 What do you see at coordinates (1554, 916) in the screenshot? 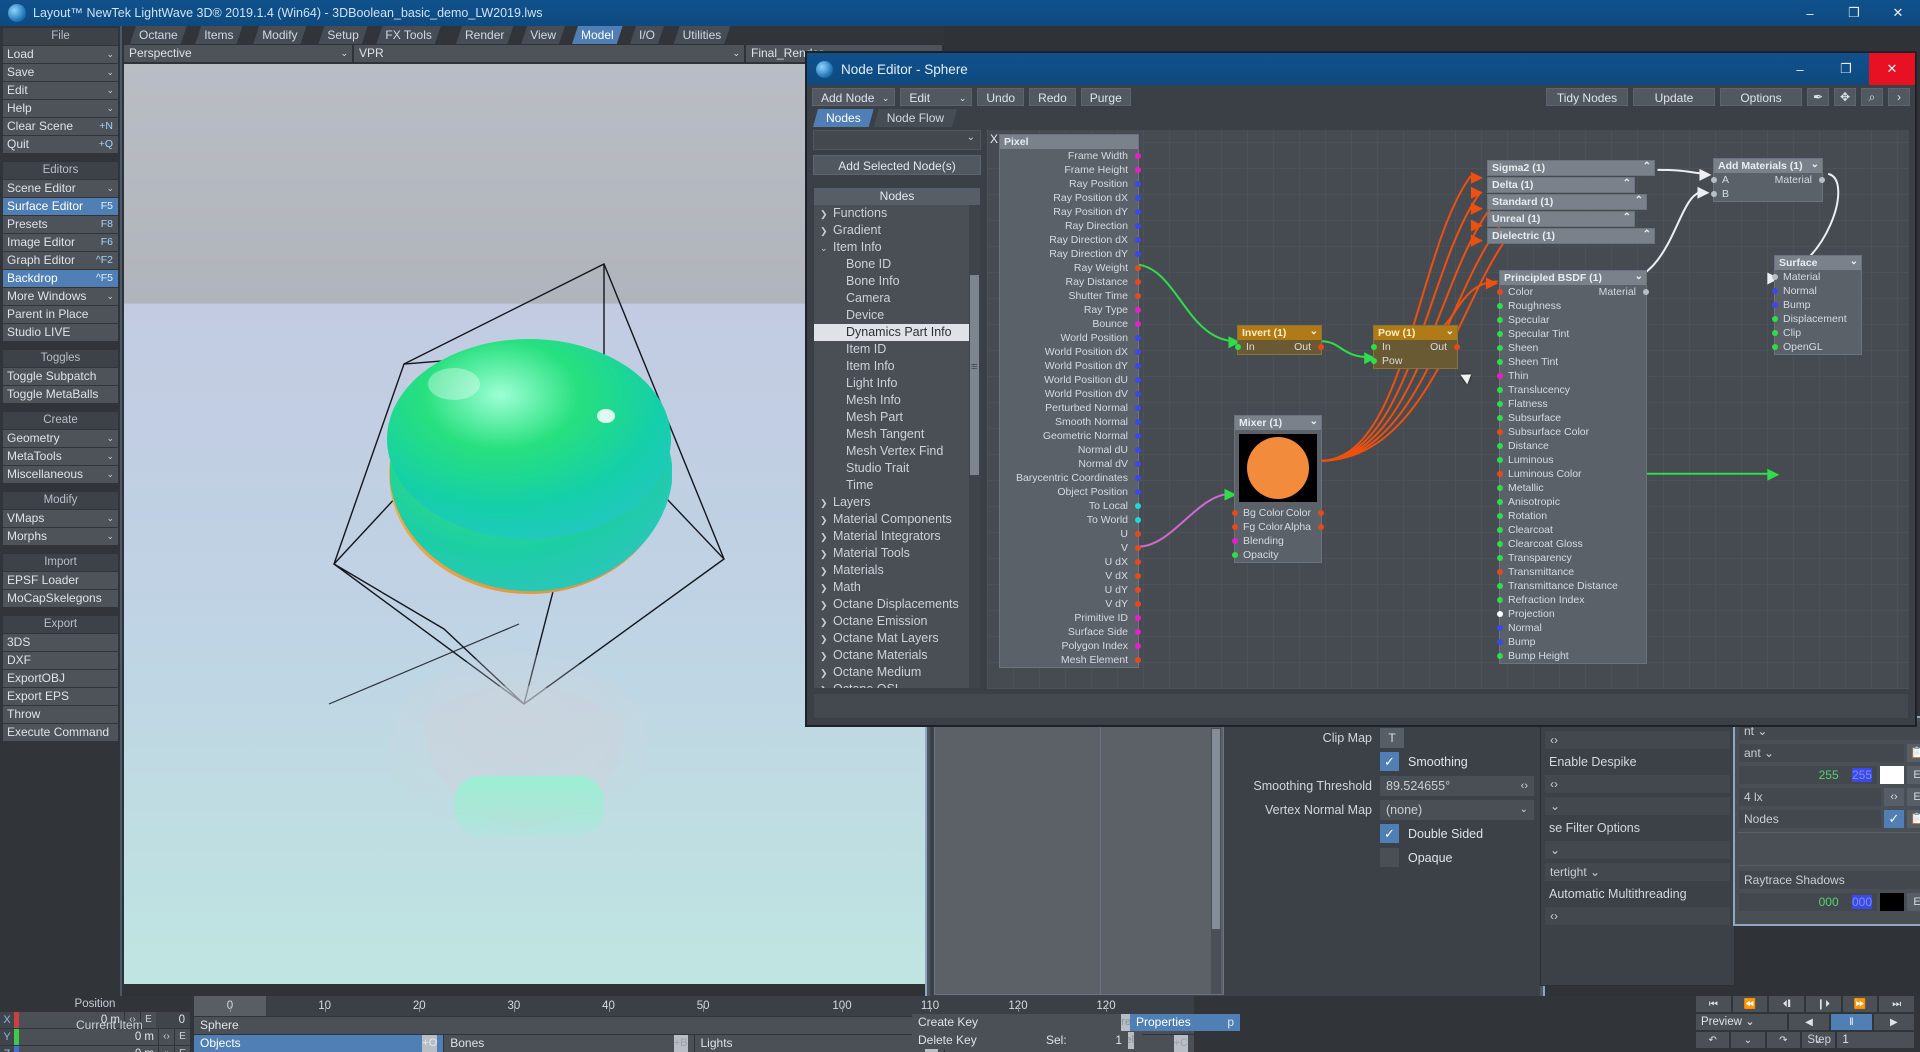
I see `stepper-arrows-icon: ‹›` at bounding box center [1554, 916].